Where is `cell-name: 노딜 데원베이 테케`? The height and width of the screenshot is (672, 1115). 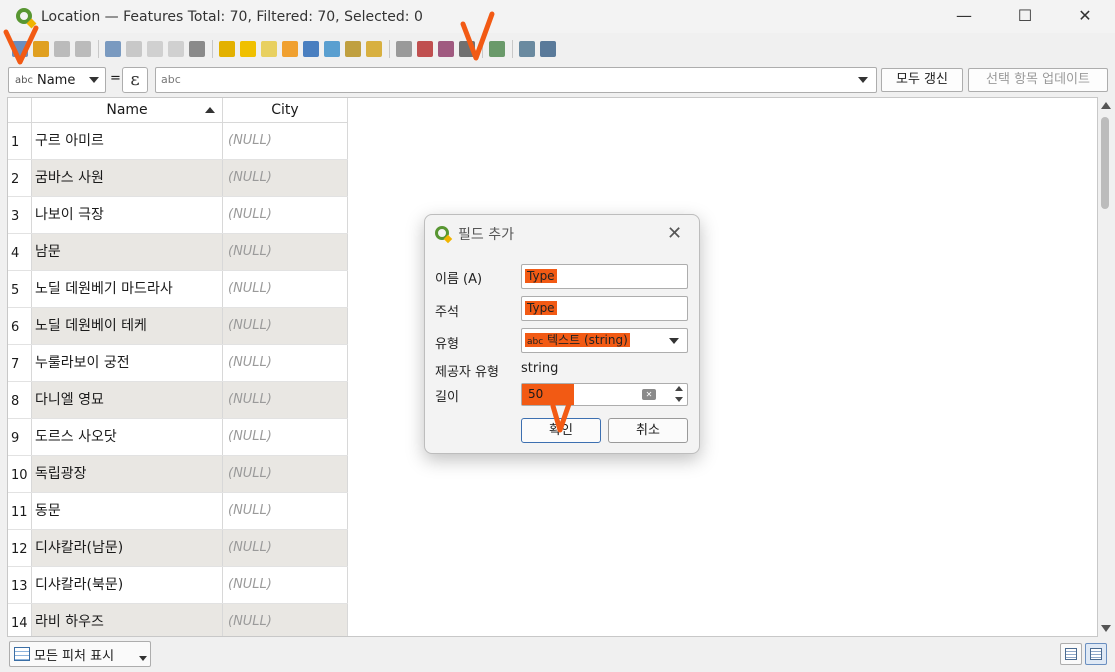
cell-name: 노딜 데원베이 테케 is located at coordinates (127, 326).